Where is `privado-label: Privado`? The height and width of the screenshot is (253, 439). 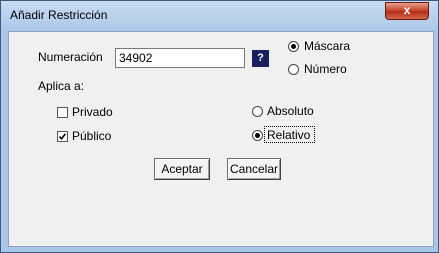 privado-label: Privado is located at coordinates (92, 112).